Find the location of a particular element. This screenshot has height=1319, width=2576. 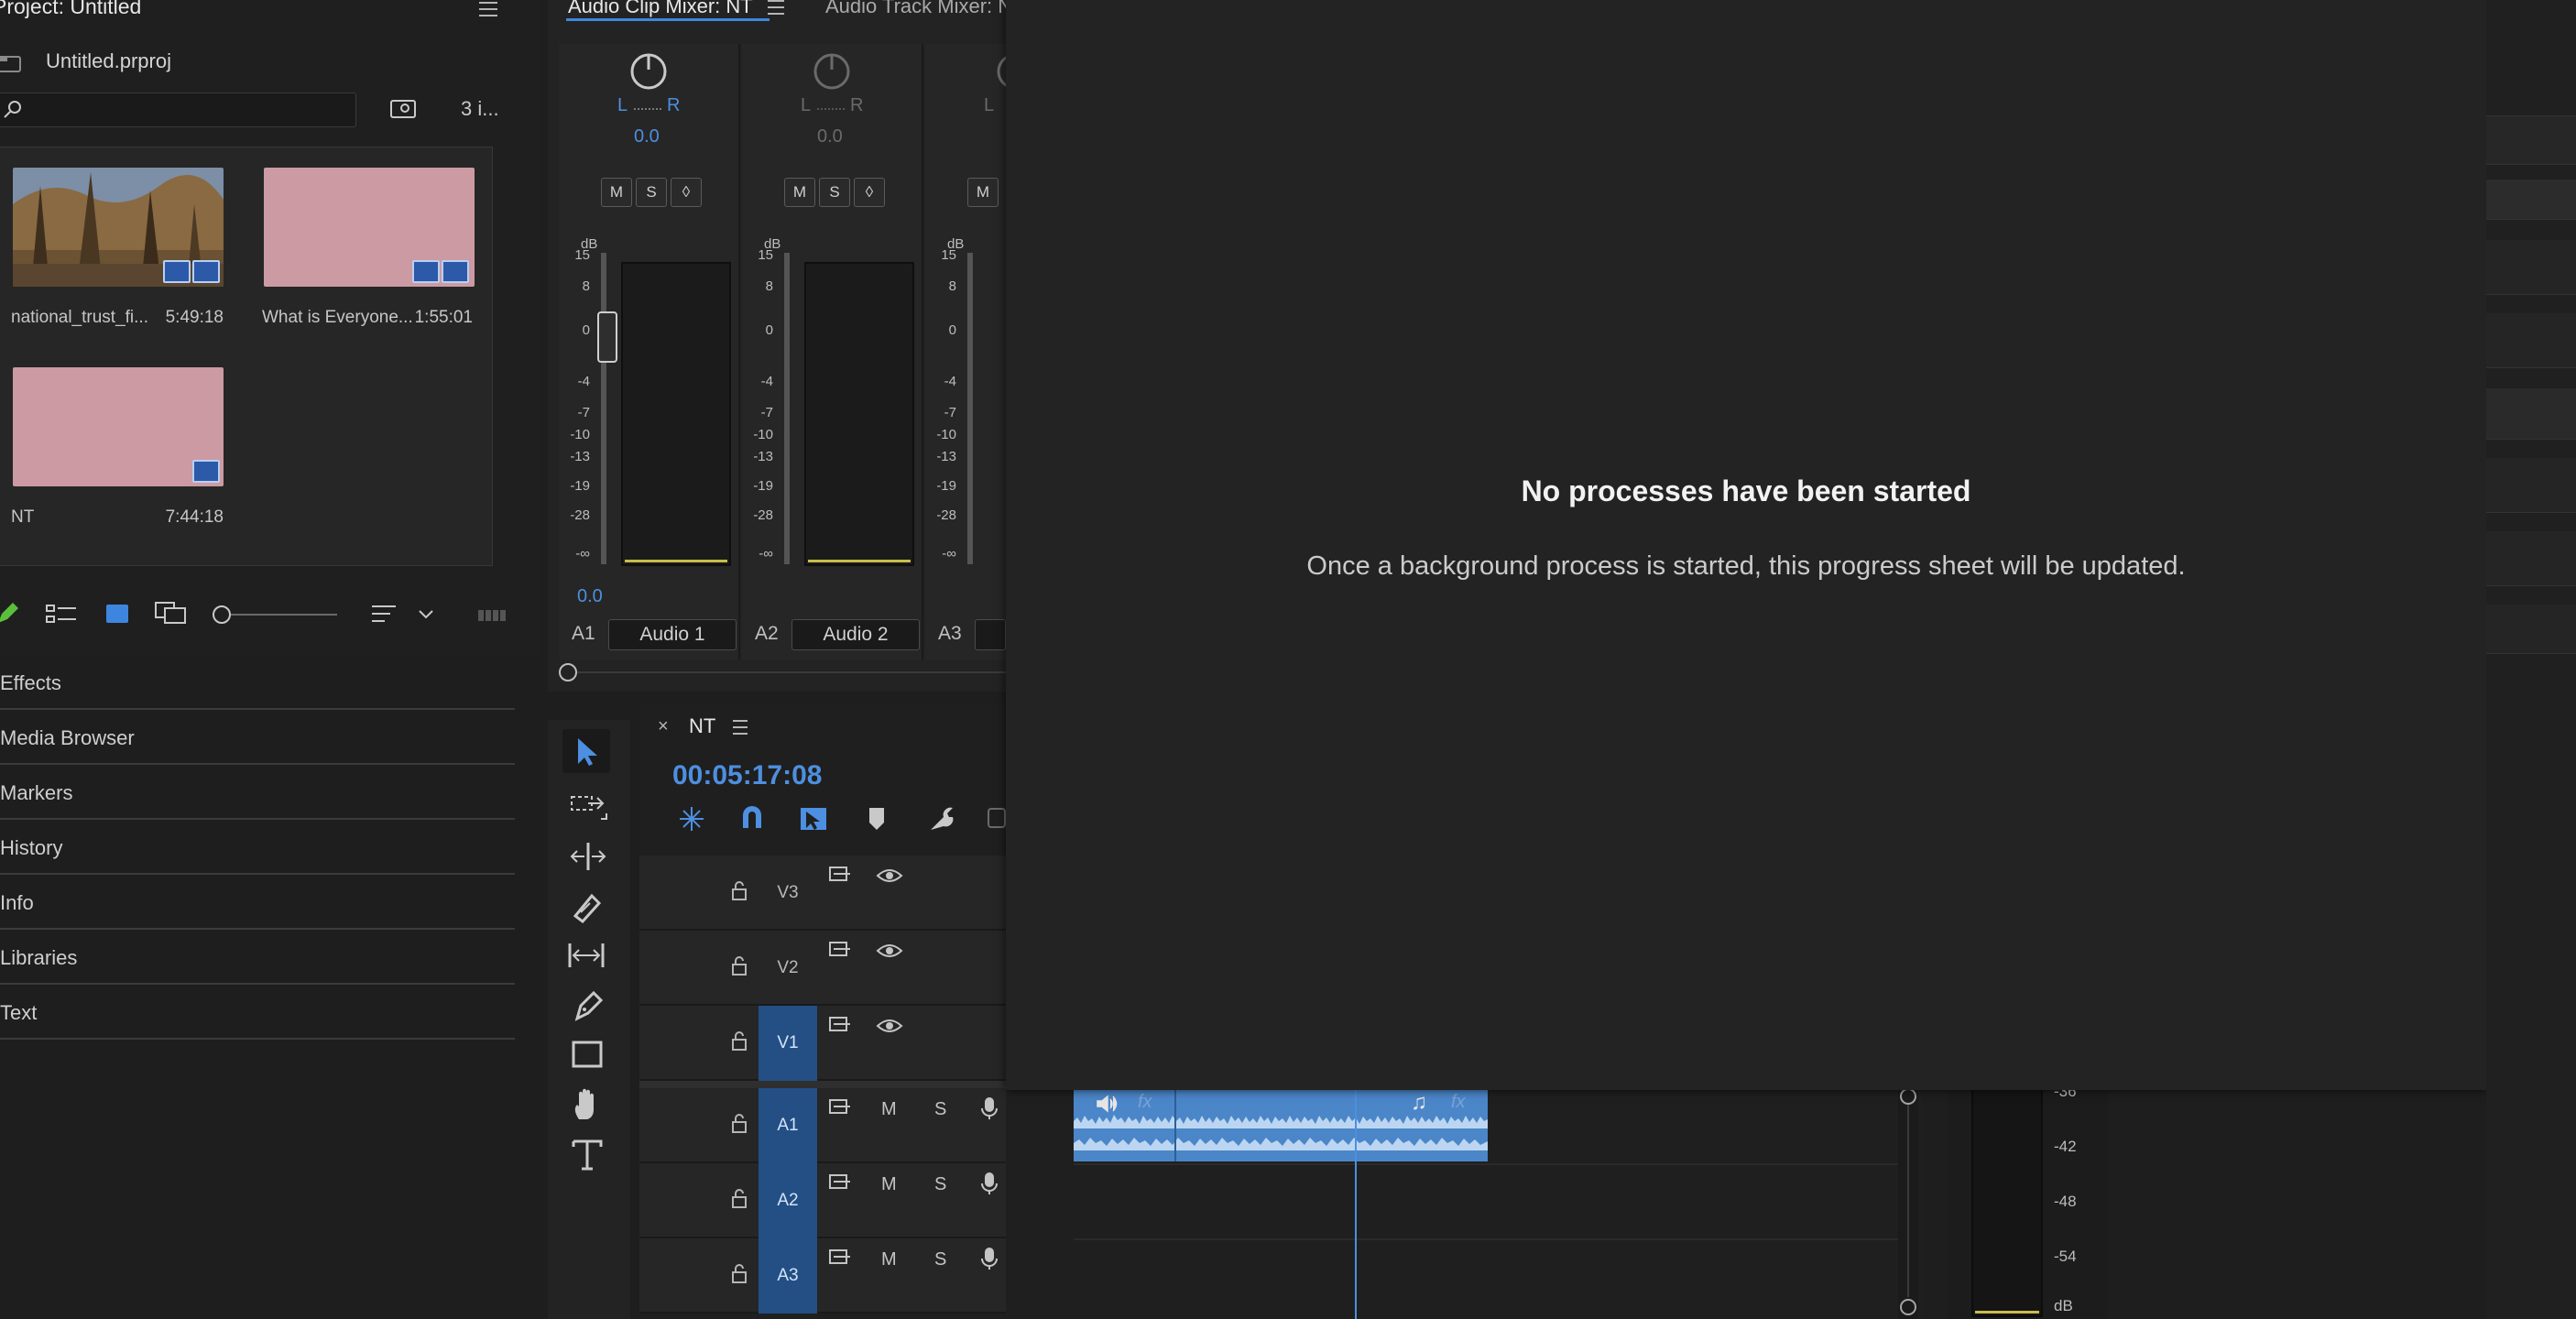

track-id: V2 is located at coordinates (788, 969).